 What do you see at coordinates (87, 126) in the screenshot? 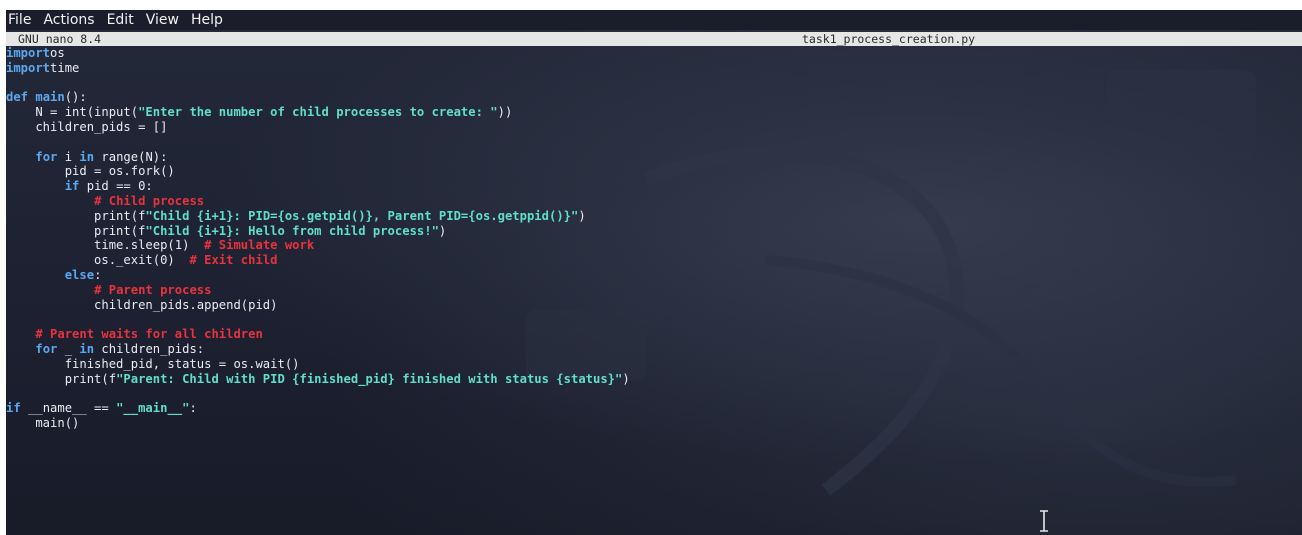
I see `code-token-code: children_pids = []` at bounding box center [87, 126].